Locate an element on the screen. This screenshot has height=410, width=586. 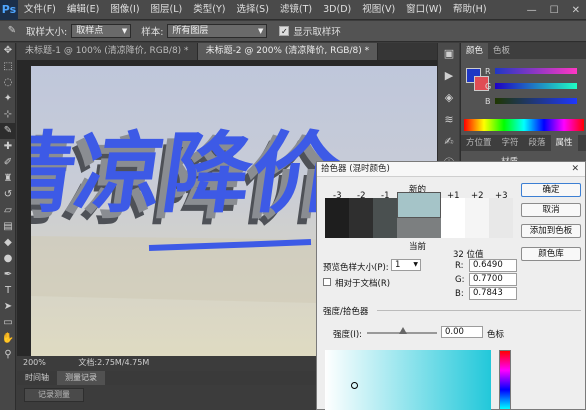
eraser-tool-icon: ▱ is located at coordinates (8, 211).